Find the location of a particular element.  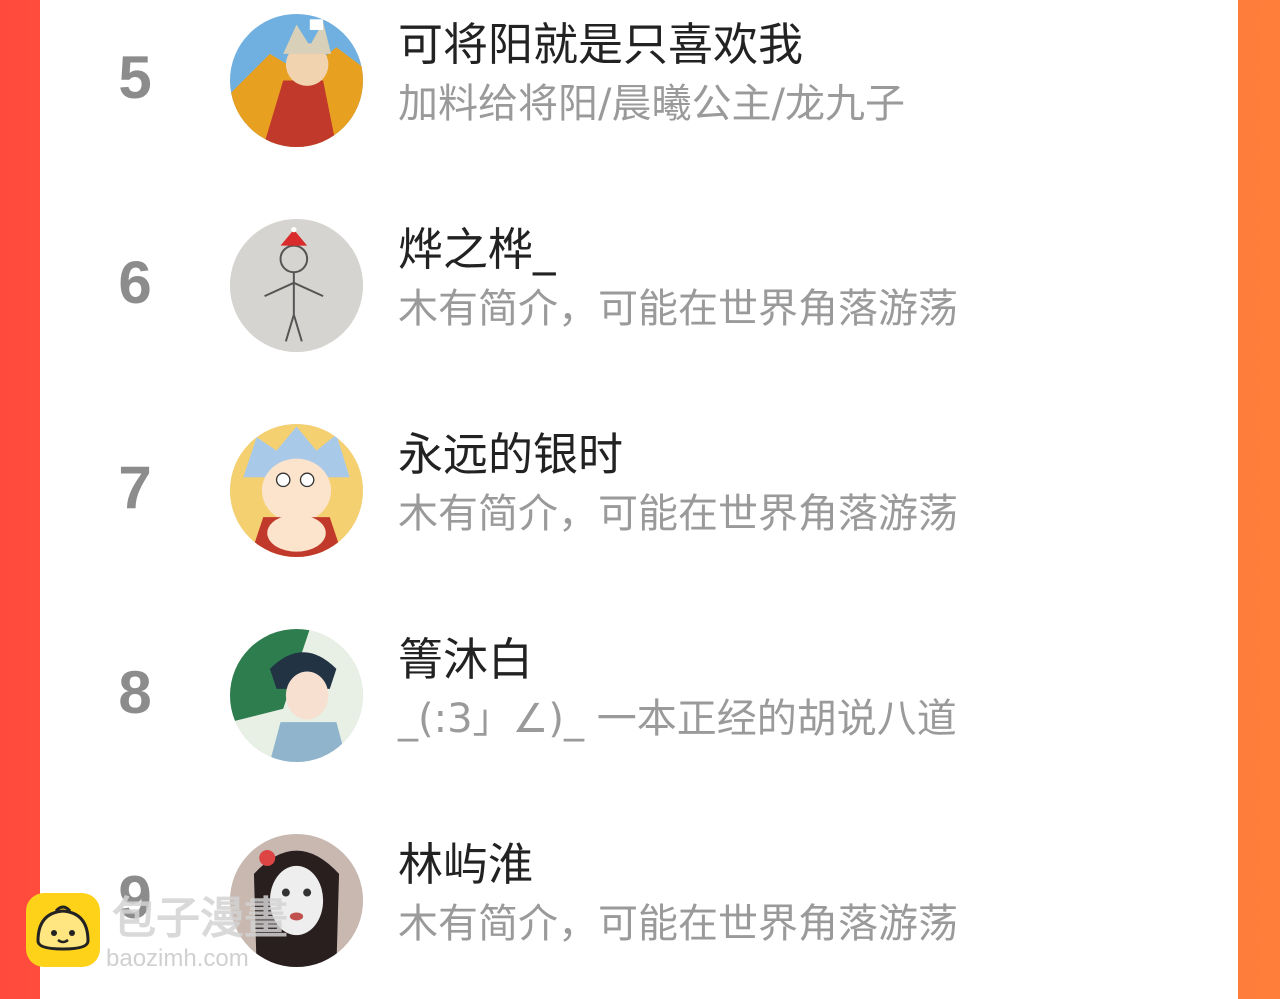

rank-number: 6 is located at coordinates (135, 282).